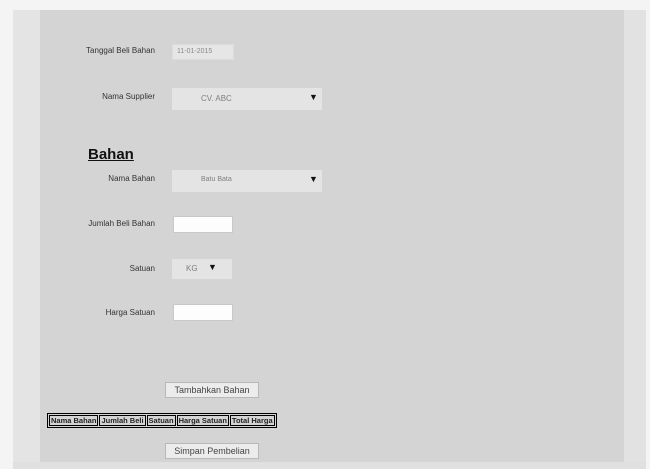  I want to click on add-bahan-button: Tambahkan Bahan, so click(212, 390).